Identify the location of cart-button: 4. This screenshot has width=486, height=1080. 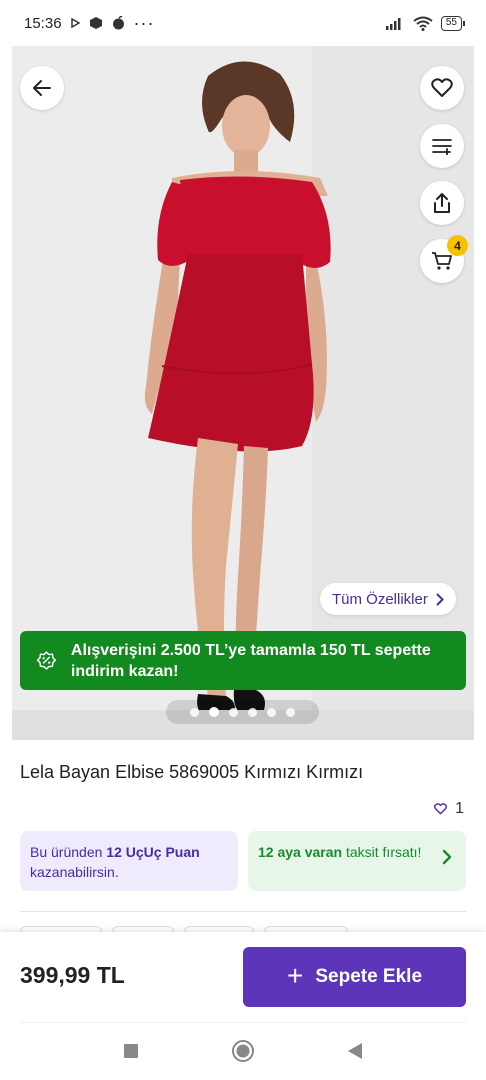
(444, 259).